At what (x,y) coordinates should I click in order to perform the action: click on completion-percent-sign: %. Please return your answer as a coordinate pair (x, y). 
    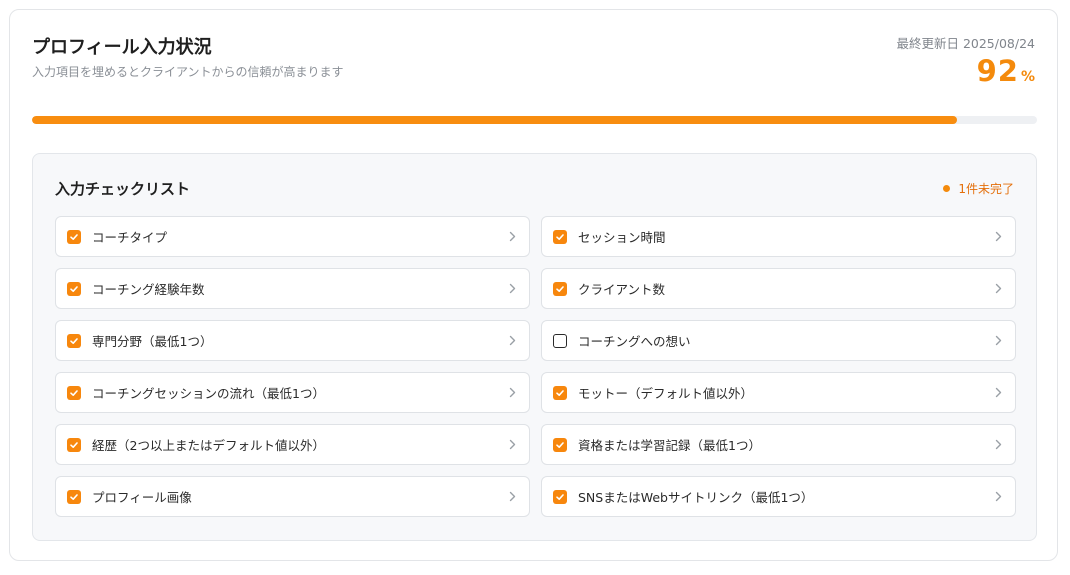
    Looking at the image, I should click on (1027, 77).